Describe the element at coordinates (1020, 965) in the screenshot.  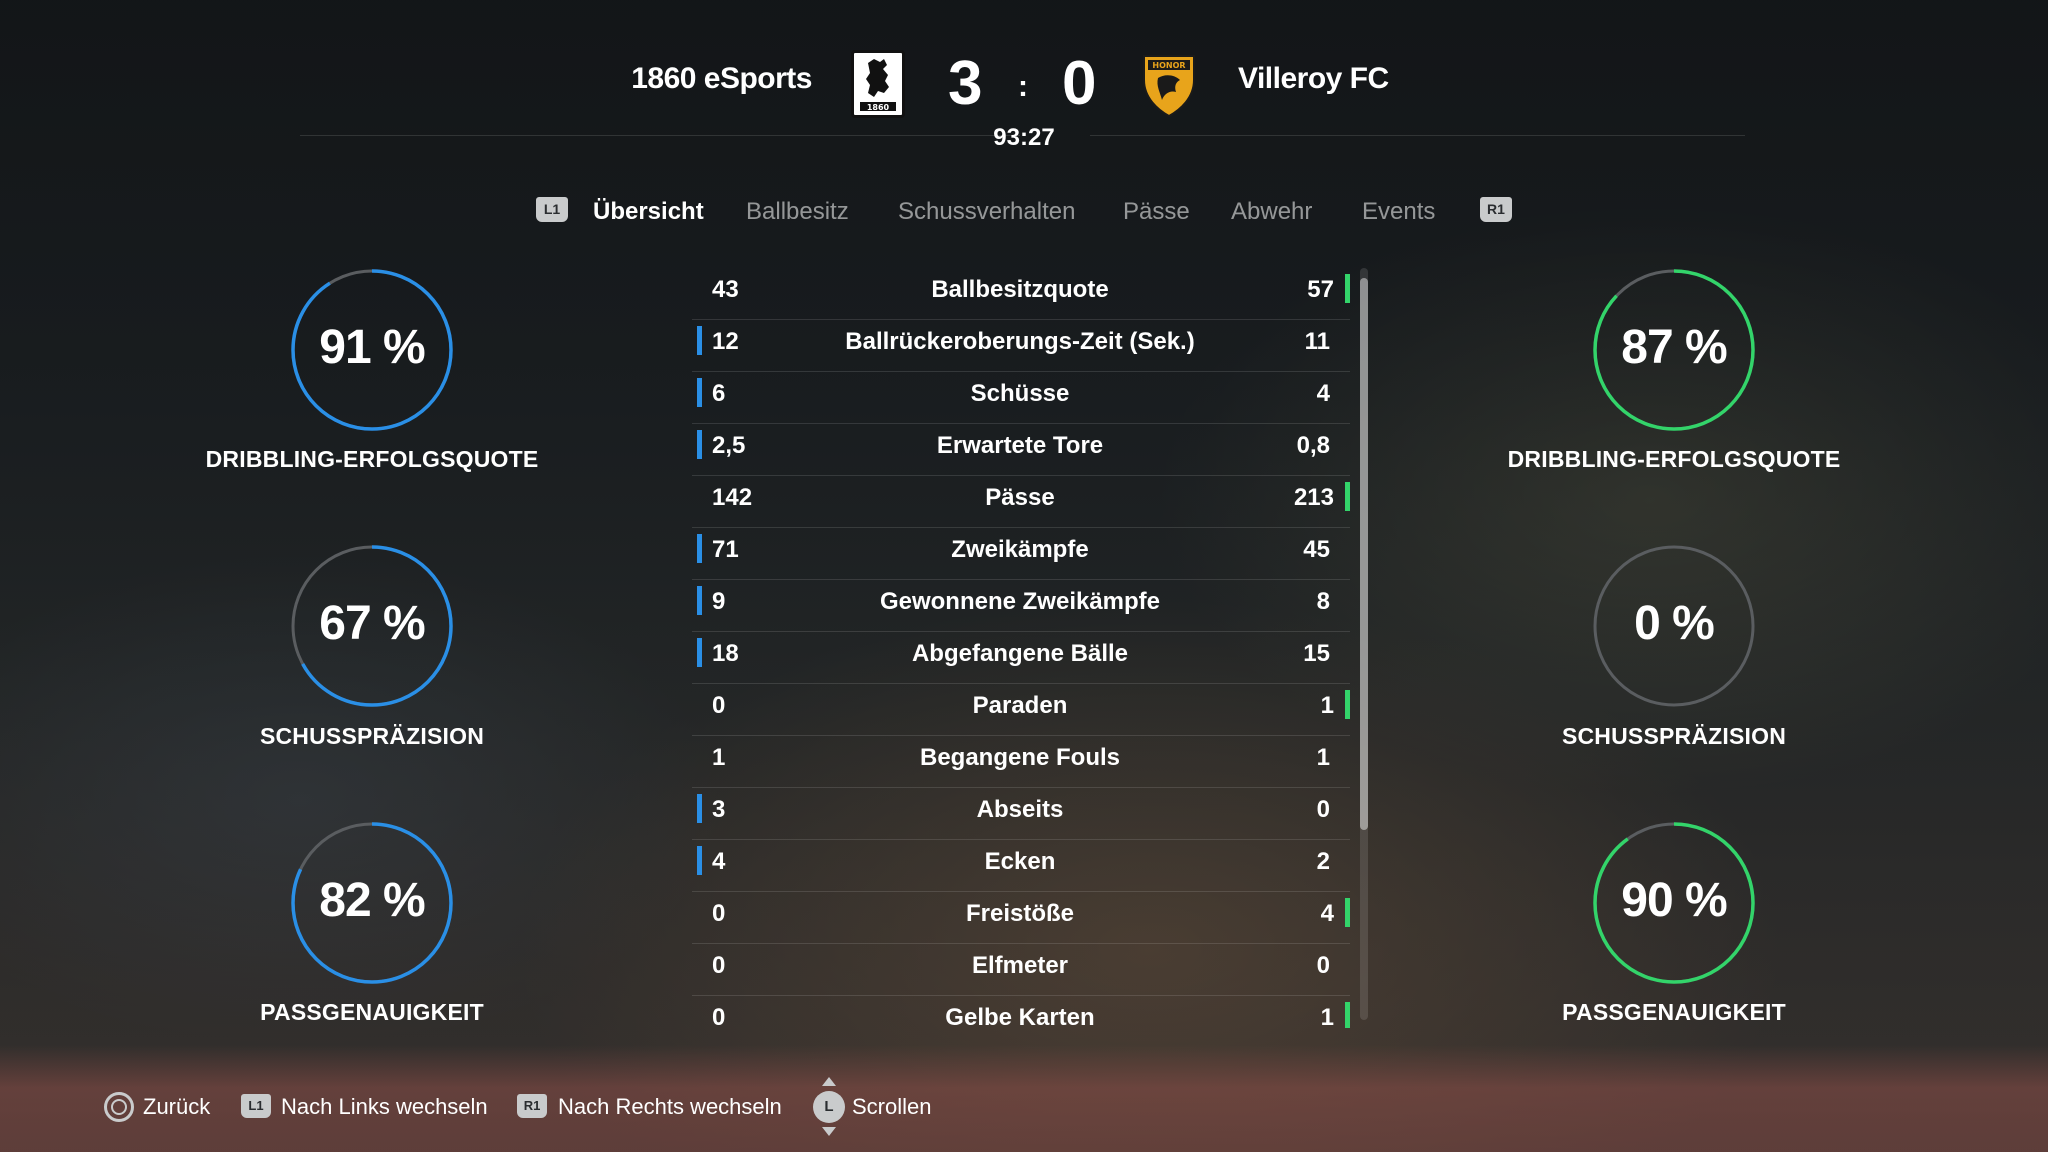
I see `stat-name: Elfmeter` at that location.